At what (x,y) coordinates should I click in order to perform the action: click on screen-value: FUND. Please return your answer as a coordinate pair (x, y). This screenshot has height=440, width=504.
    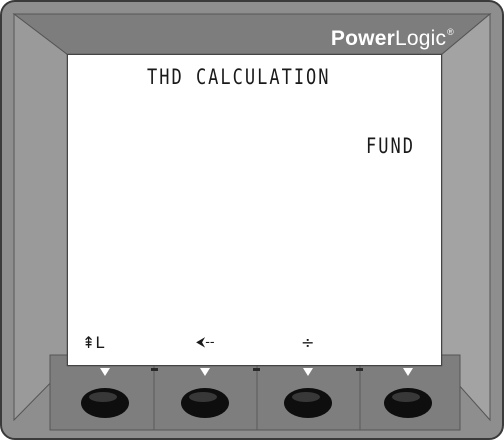
    Looking at the image, I should click on (390, 146).